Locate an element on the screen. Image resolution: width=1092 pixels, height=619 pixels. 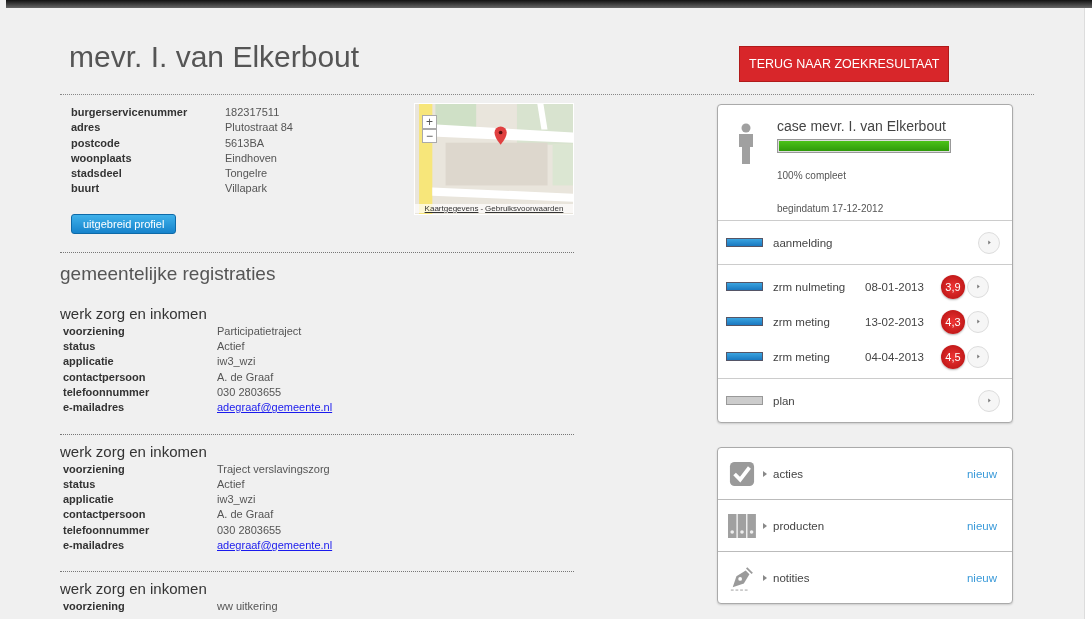
scrollbar is located at coordinates (1088, 313).